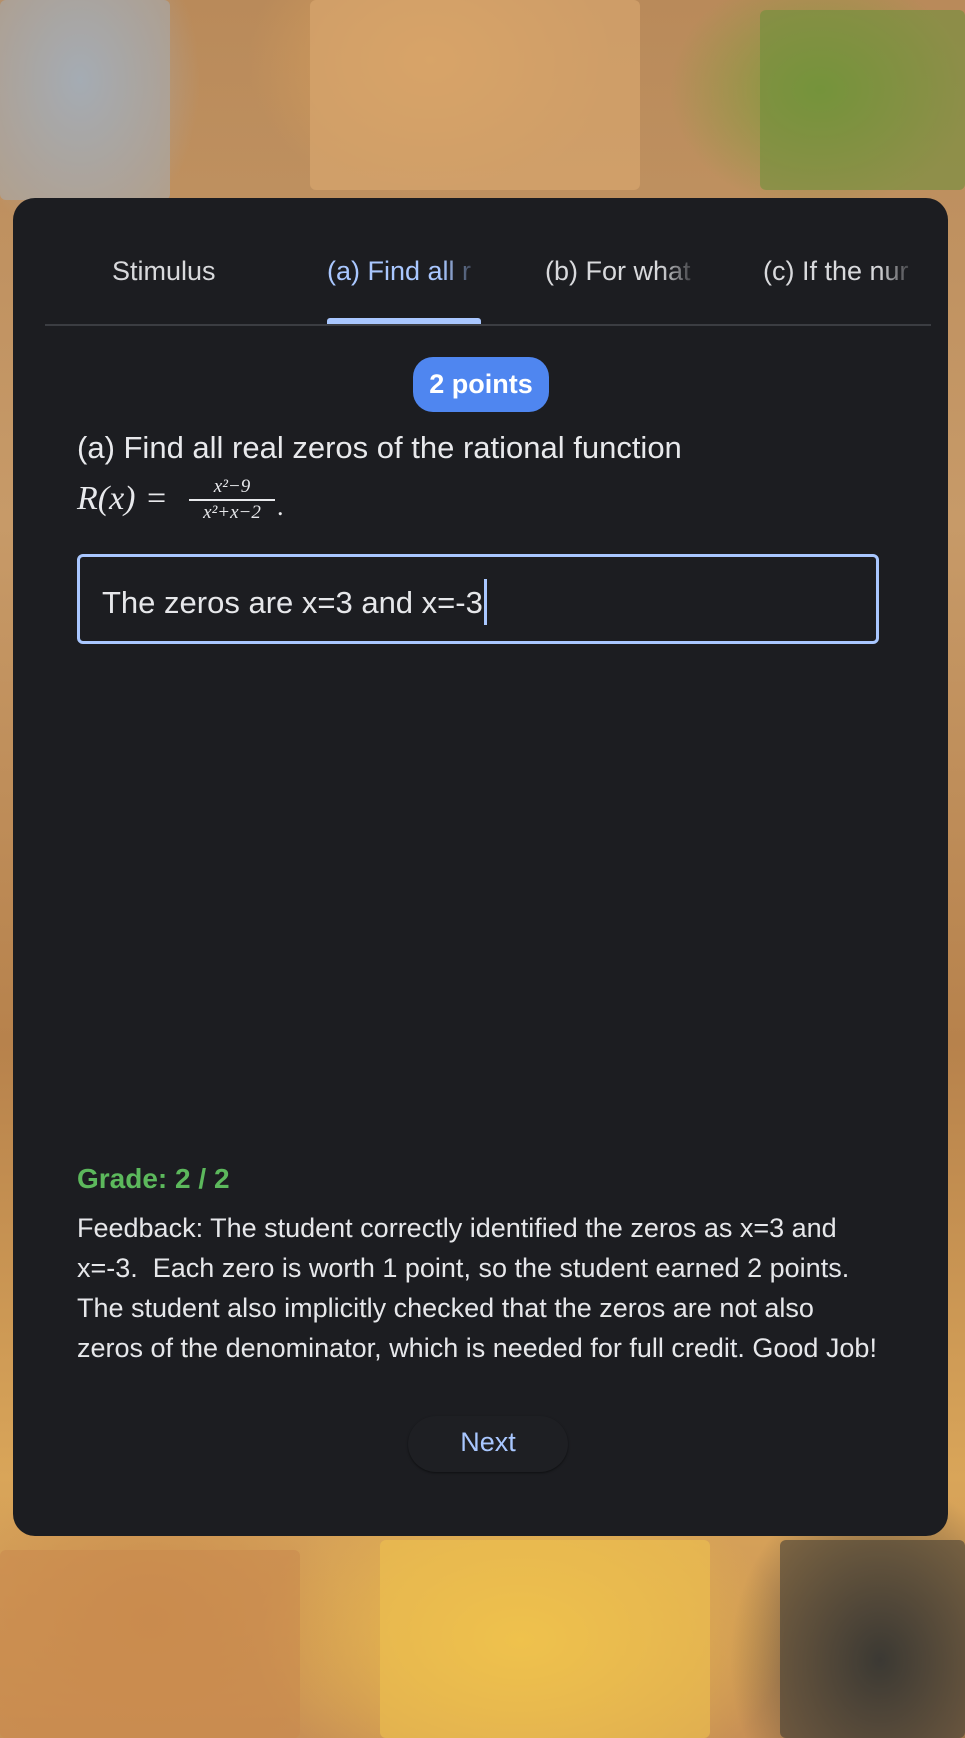 The height and width of the screenshot is (1738, 965). I want to click on tab-part-c: (c) If the nur, so click(840, 276).